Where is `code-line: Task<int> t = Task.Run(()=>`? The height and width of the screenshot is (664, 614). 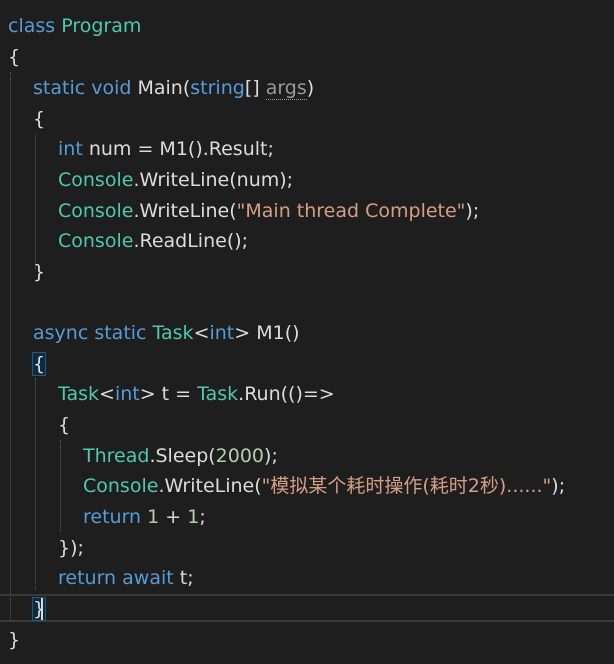 code-line: Task<int> t = Task.Run(()=> is located at coordinates (196, 394).